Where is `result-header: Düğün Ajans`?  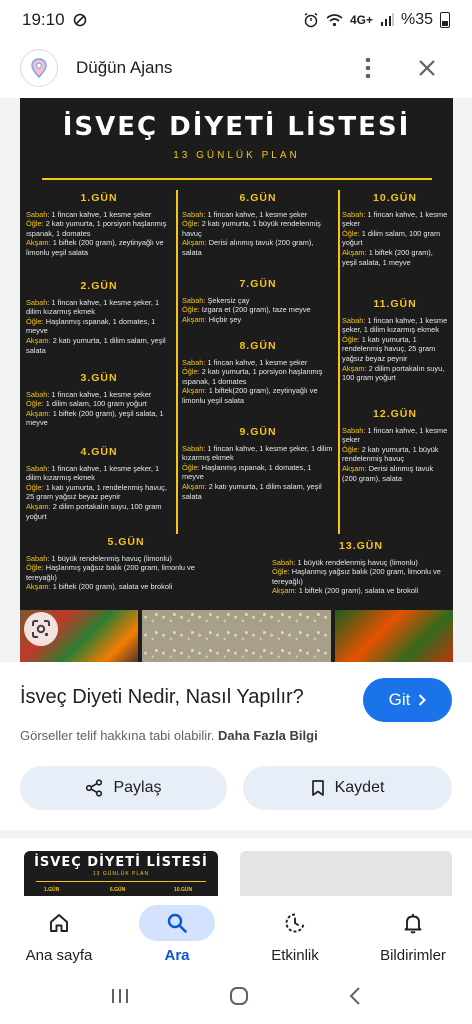 result-header: Düğün Ajans is located at coordinates (236, 68).